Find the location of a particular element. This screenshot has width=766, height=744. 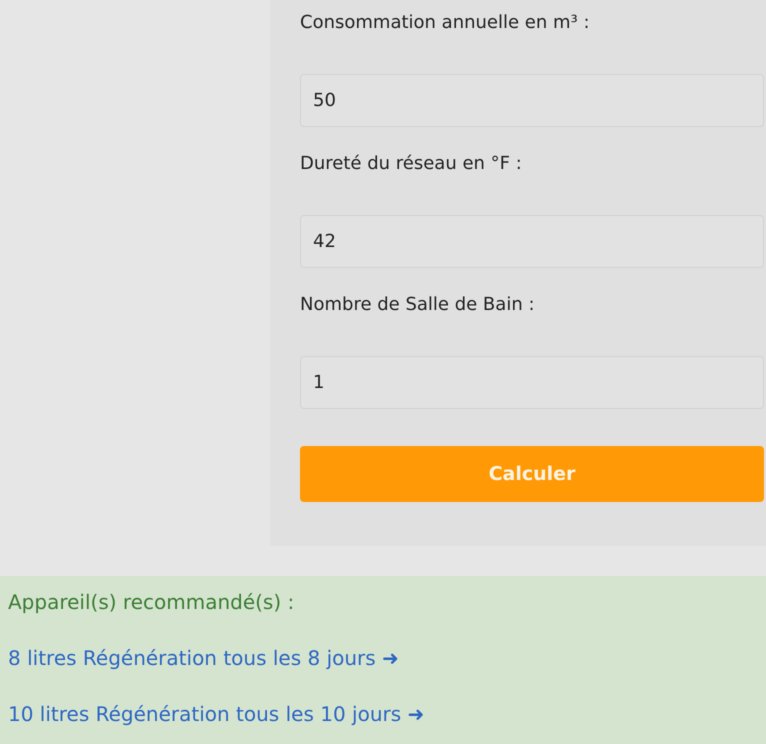

input-field: 42 is located at coordinates (532, 241).